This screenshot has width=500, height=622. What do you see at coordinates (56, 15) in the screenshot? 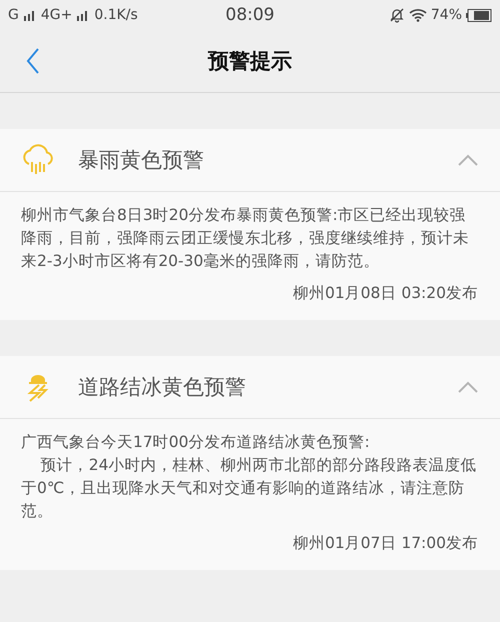
I see `network-type: 4G+` at bounding box center [56, 15].